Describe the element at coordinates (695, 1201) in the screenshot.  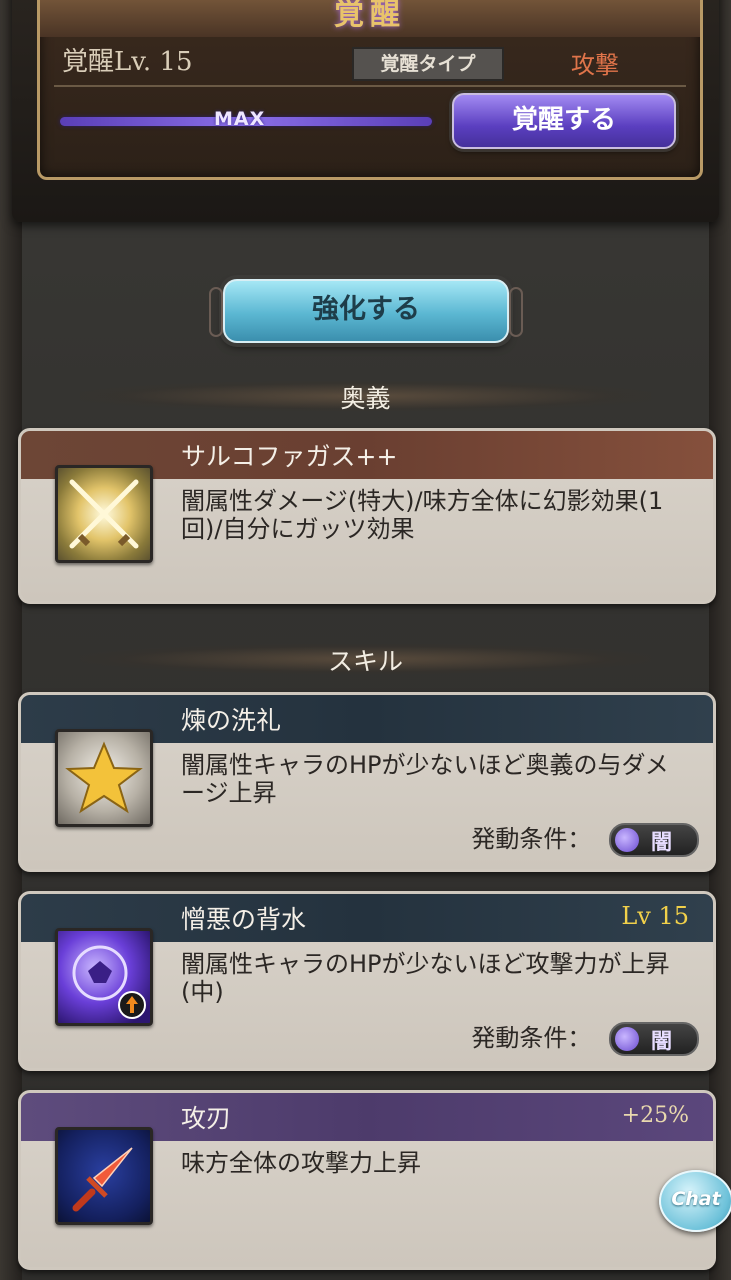
I see `chat-button: Chat` at that location.